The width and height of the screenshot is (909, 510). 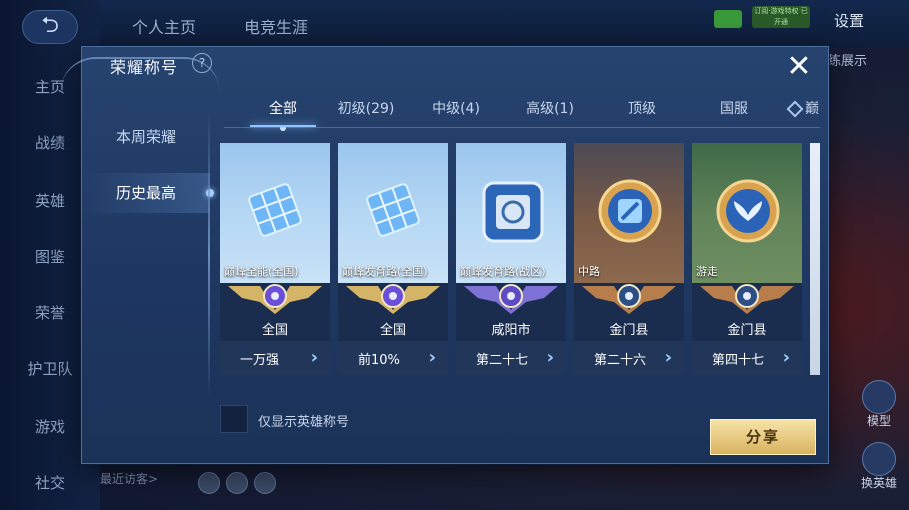 What do you see at coordinates (511, 330) in the screenshot?
I see `card-region: 咸阳市` at bounding box center [511, 330].